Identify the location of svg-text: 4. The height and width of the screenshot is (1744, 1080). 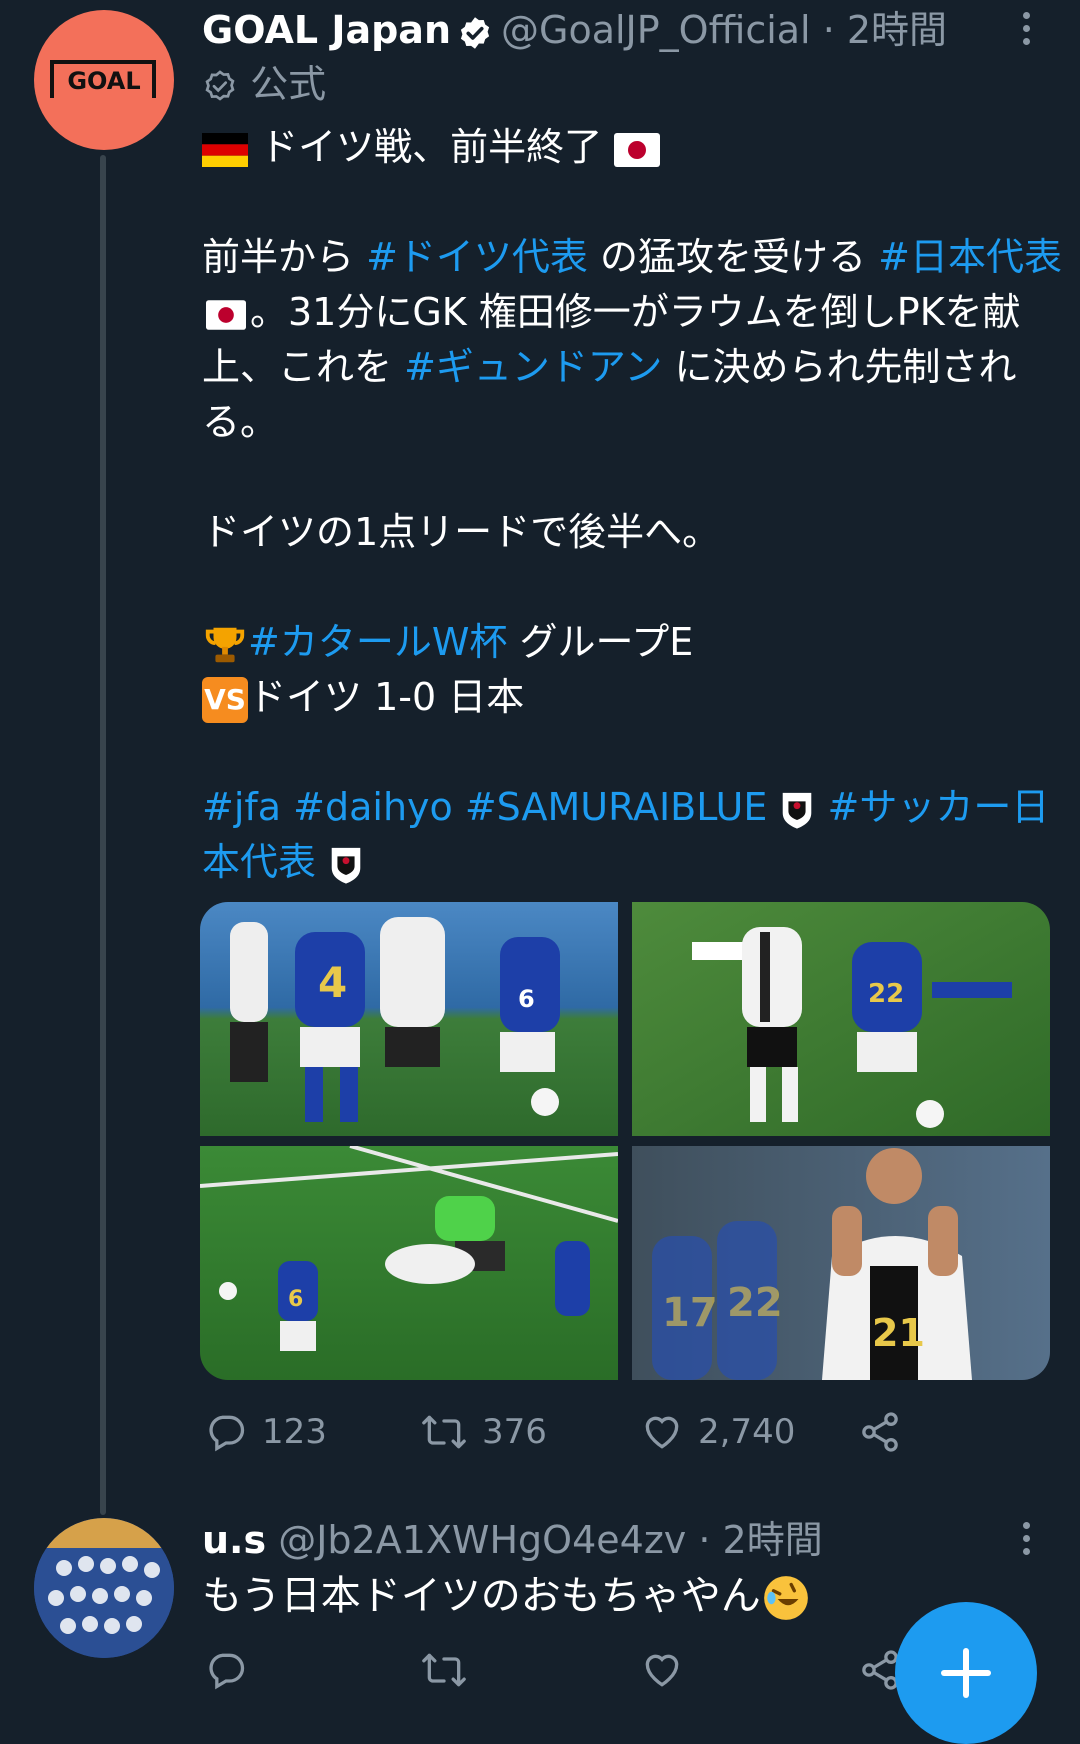
(332, 982).